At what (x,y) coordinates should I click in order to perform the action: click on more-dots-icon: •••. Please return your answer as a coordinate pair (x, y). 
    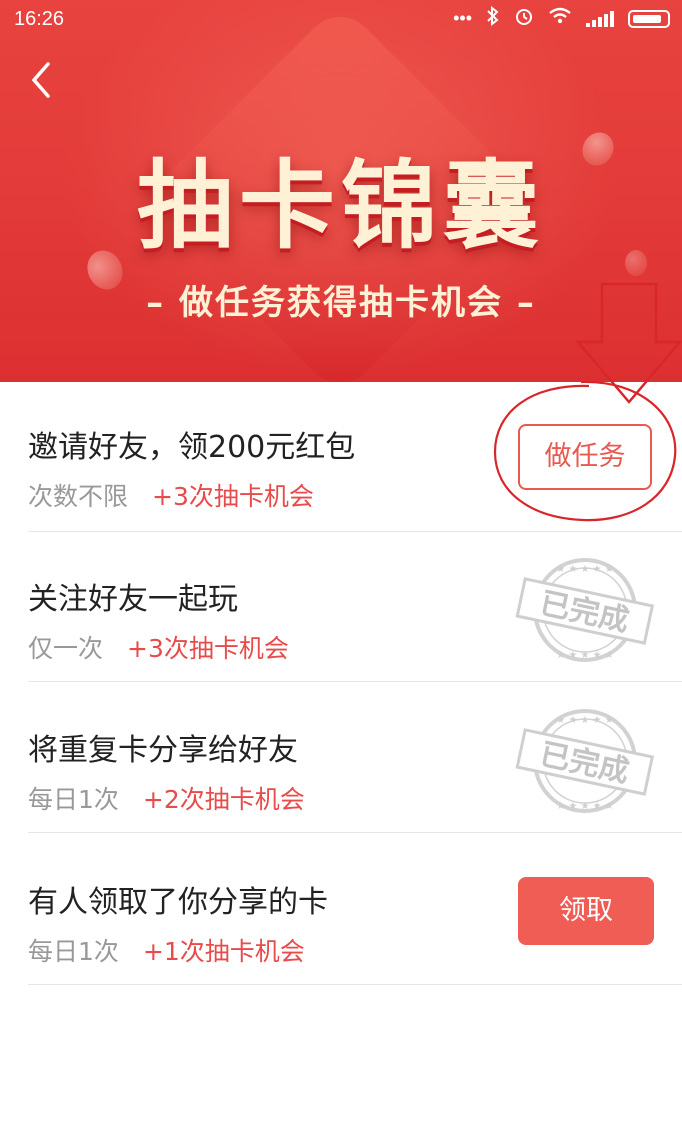
    Looking at the image, I should click on (462, 18).